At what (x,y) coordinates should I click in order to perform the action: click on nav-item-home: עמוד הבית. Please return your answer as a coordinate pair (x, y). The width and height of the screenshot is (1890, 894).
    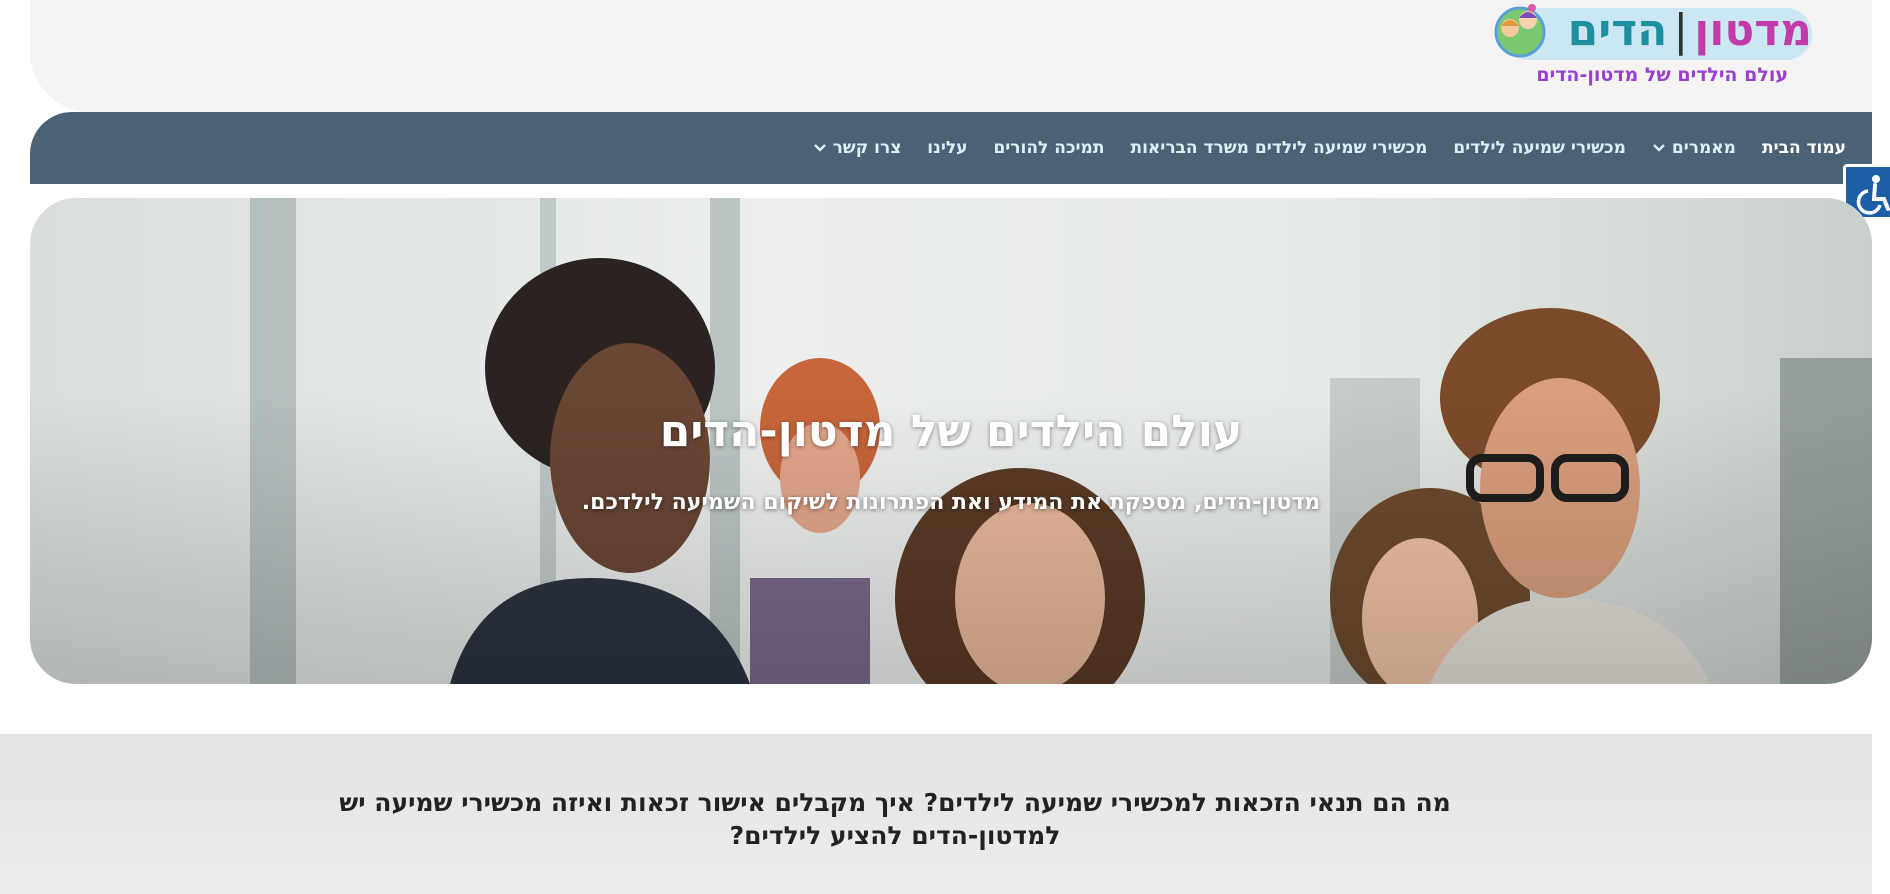
    Looking at the image, I should click on (1804, 148).